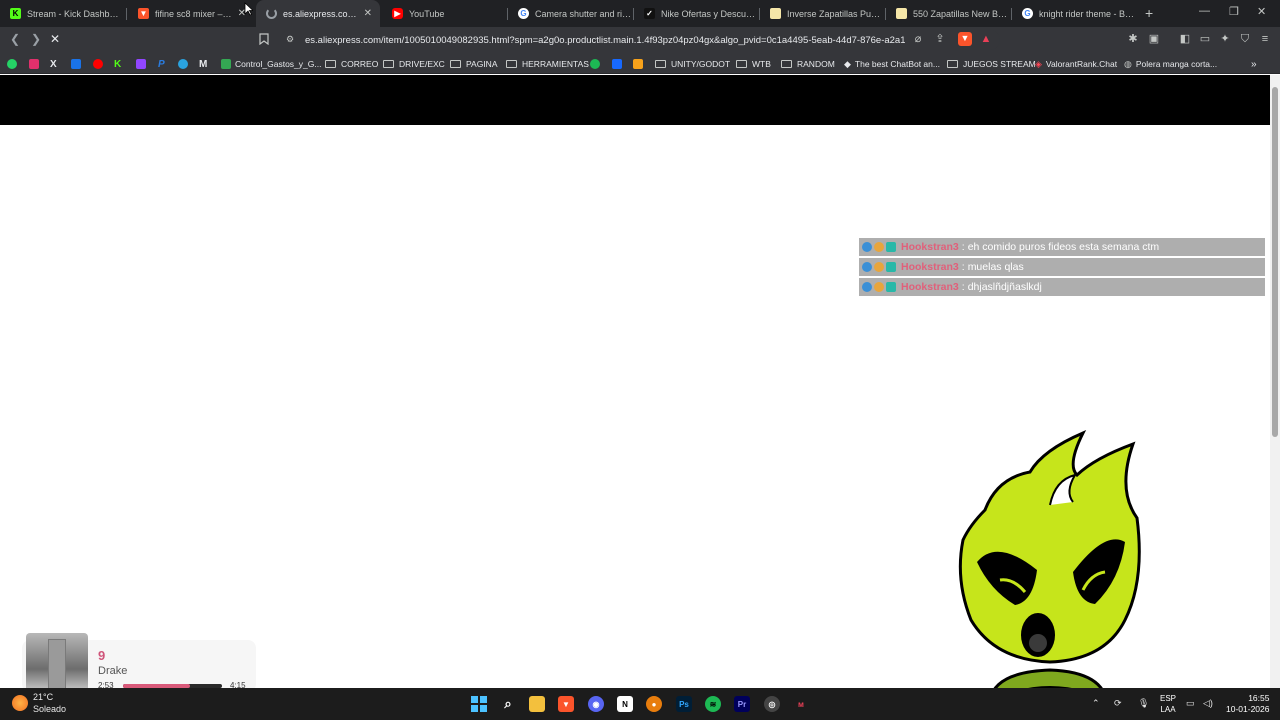 This screenshot has width=1280, height=720. I want to click on leo-ai-icon: ✦, so click(1225, 39).